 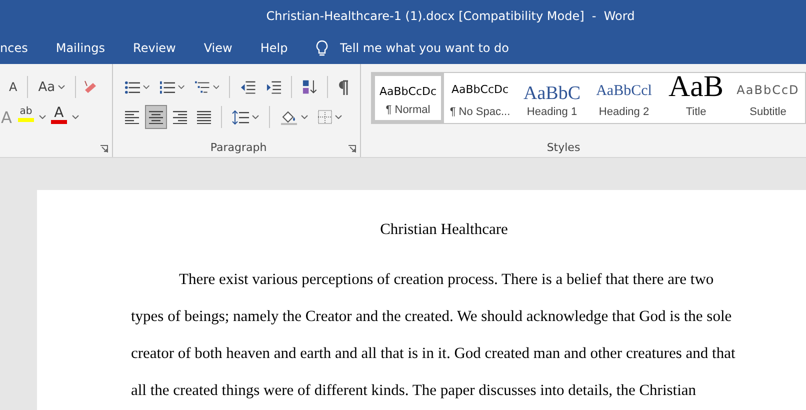 I want to click on document-title: Christian Healthcare, so click(x=444, y=230).